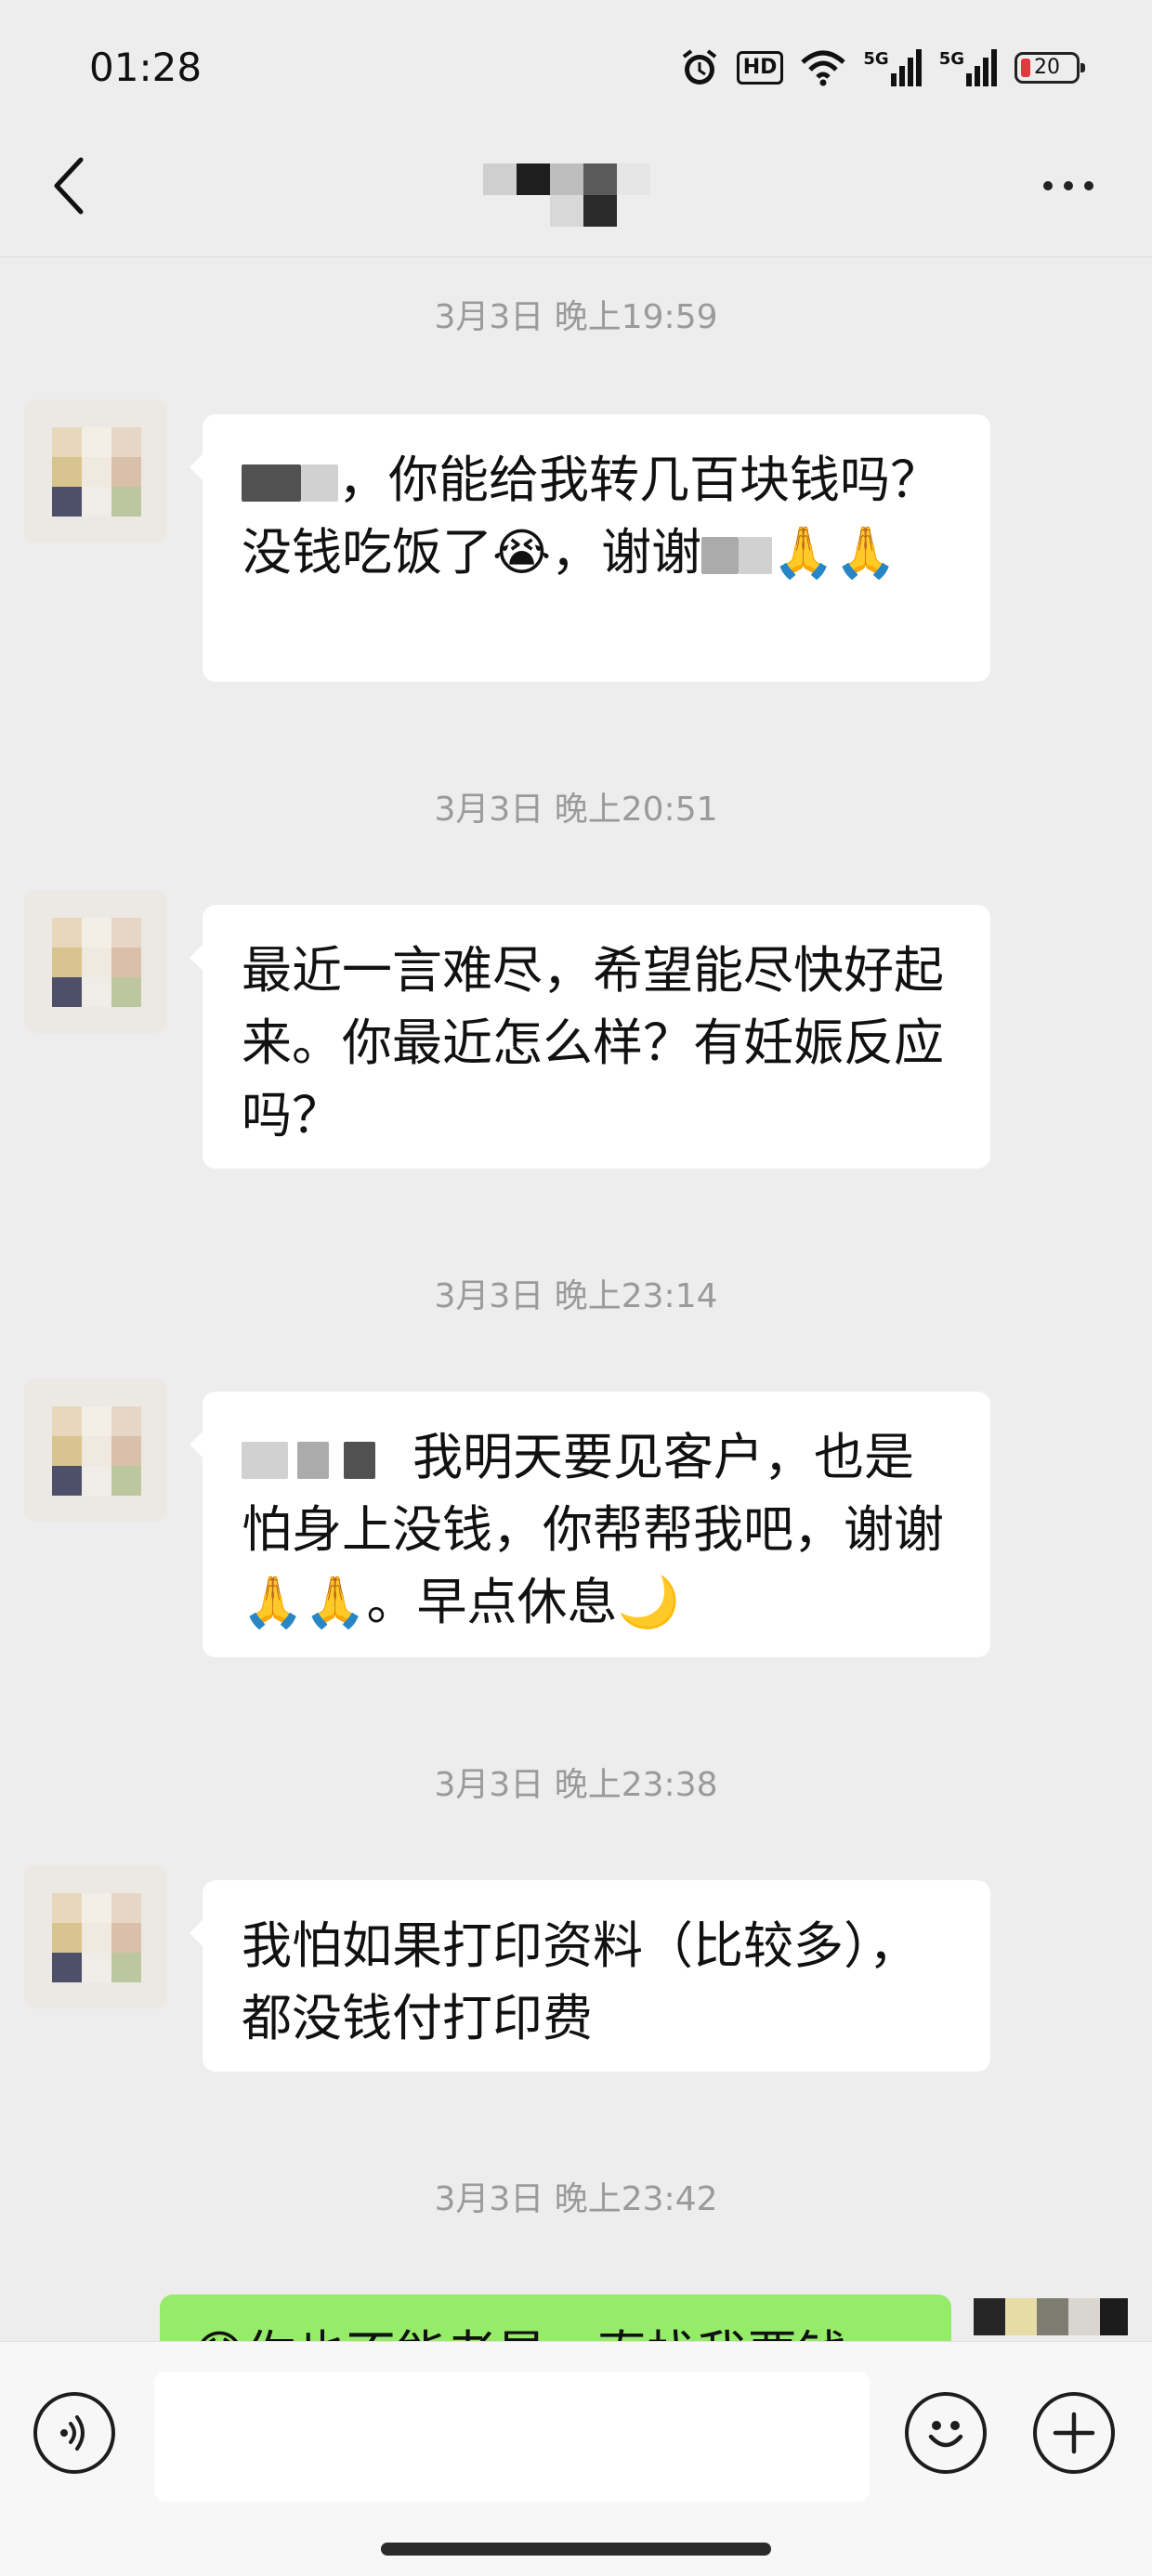  Describe the element at coordinates (576, 2549) in the screenshot. I see `home-indicator` at that location.